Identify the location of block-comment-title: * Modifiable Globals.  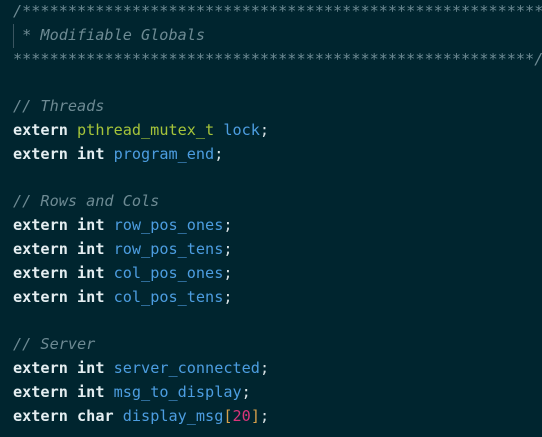
(109, 34).